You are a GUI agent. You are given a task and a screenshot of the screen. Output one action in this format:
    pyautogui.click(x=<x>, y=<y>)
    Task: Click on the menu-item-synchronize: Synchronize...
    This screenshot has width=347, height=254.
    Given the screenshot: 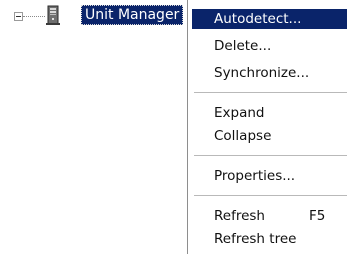 What is the action you would take?
    pyautogui.click(x=269, y=73)
    